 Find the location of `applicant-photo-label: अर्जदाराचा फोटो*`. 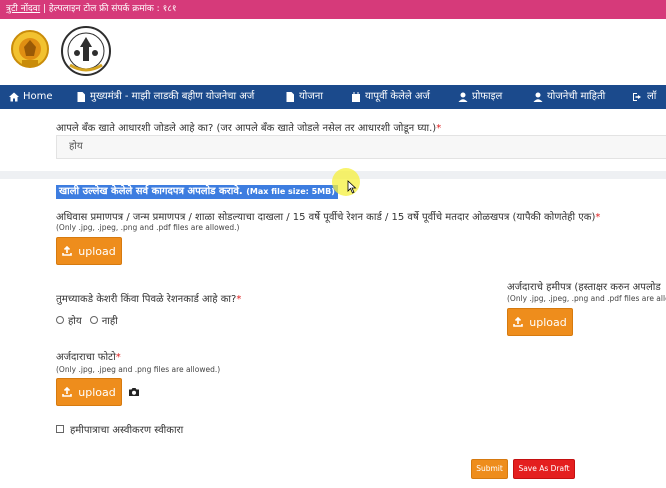

applicant-photo-label: अर्जदाराचा फोटो* is located at coordinates (88, 356).